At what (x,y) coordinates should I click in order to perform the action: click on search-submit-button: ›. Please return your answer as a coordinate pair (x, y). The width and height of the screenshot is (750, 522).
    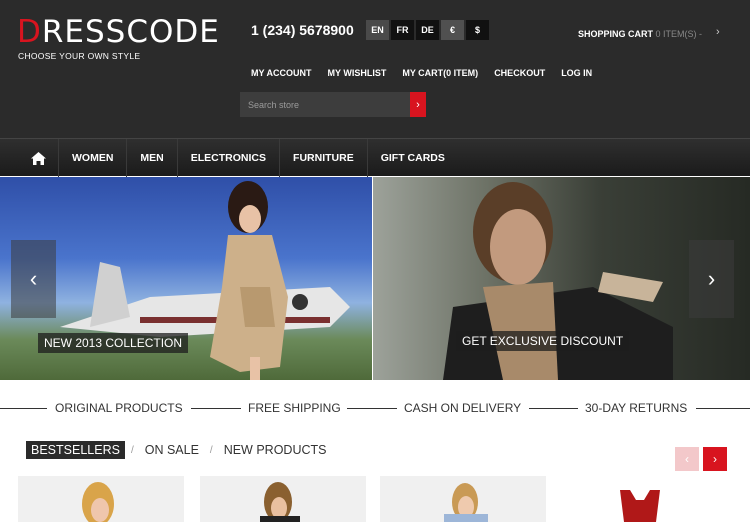
    Looking at the image, I should click on (418, 104).